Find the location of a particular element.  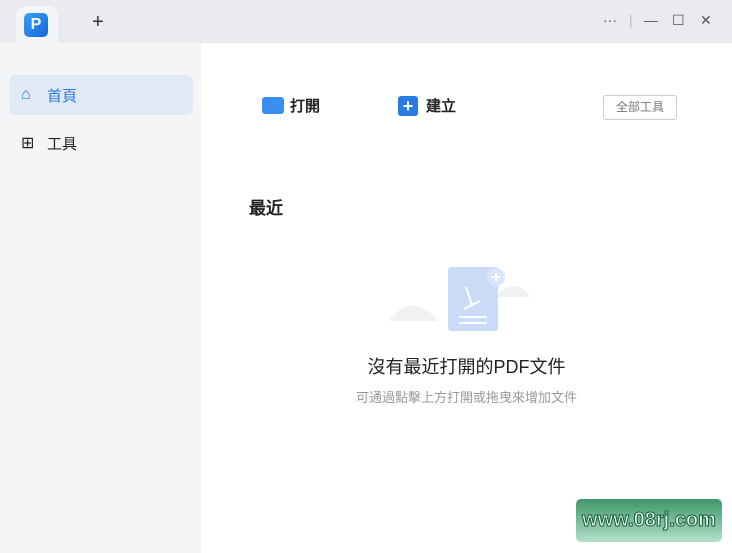

create-button: + 建立 is located at coordinates (427, 105).